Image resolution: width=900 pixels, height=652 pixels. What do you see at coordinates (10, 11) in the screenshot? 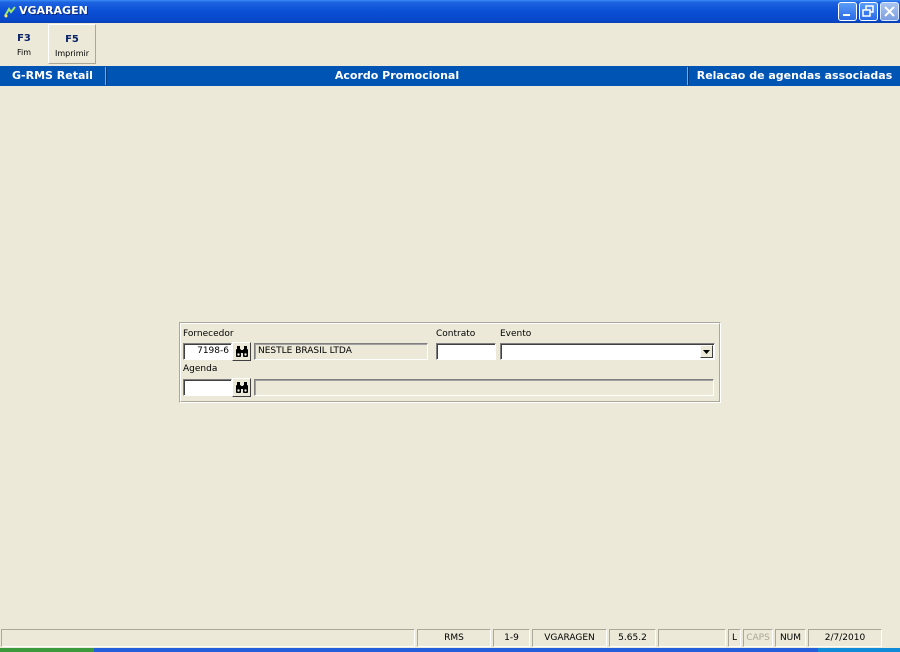
I see `app-icon` at bounding box center [10, 11].